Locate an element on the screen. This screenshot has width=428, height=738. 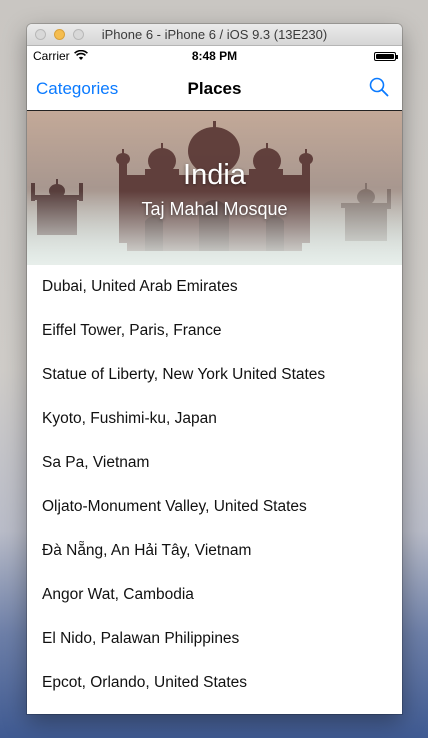
list-item-angkor-wat: Angor Wat, Cambodia is located at coordinates (214, 595).